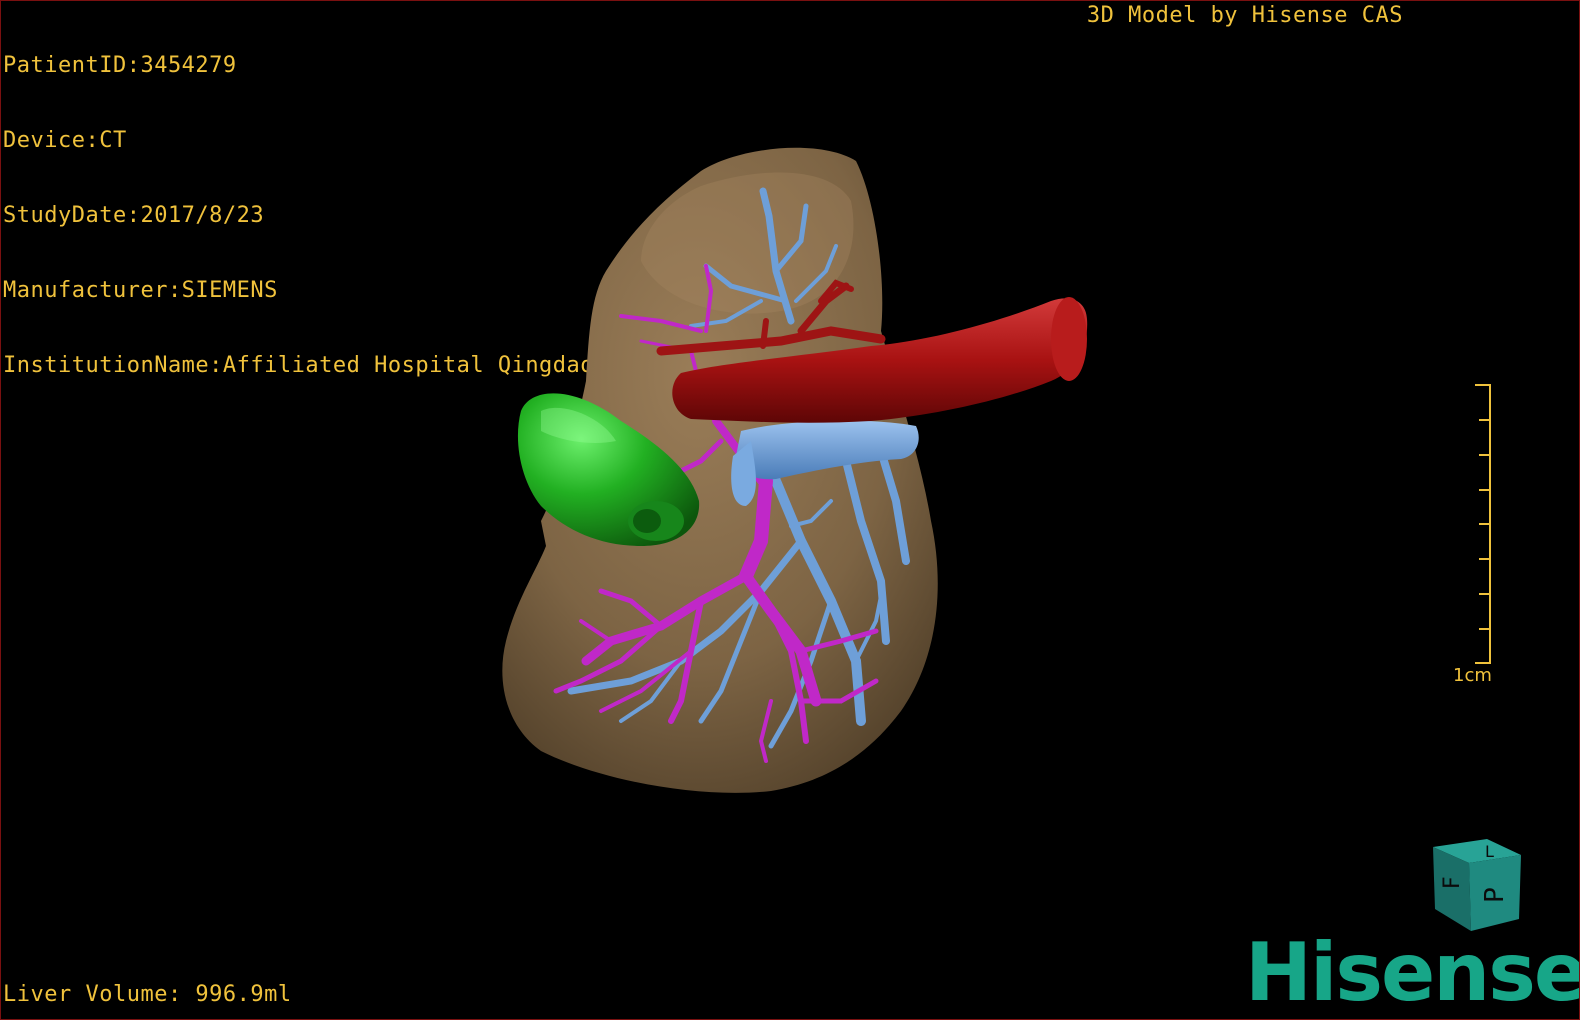  I want to click on cube-face-p: P, so click(1495, 895).